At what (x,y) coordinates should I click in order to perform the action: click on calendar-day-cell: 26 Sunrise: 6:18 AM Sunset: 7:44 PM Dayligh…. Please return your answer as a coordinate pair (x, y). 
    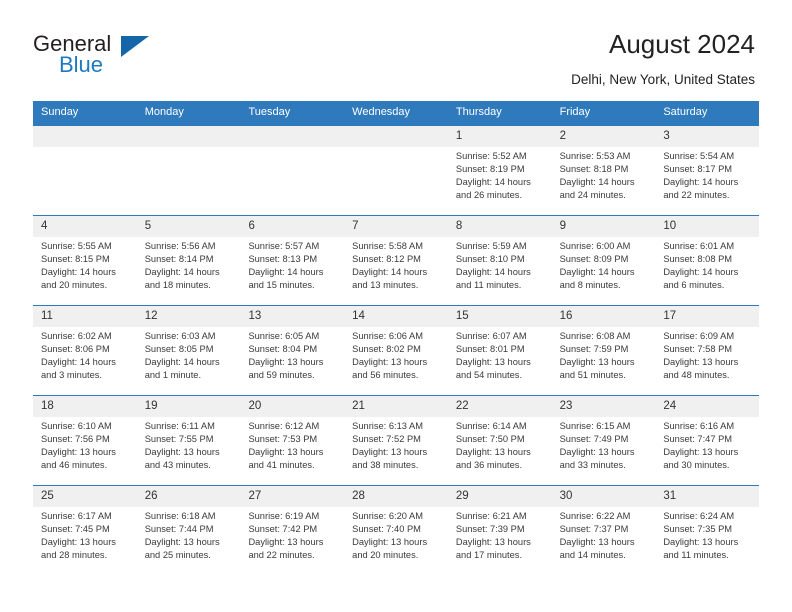
    Looking at the image, I should click on (188, 530).